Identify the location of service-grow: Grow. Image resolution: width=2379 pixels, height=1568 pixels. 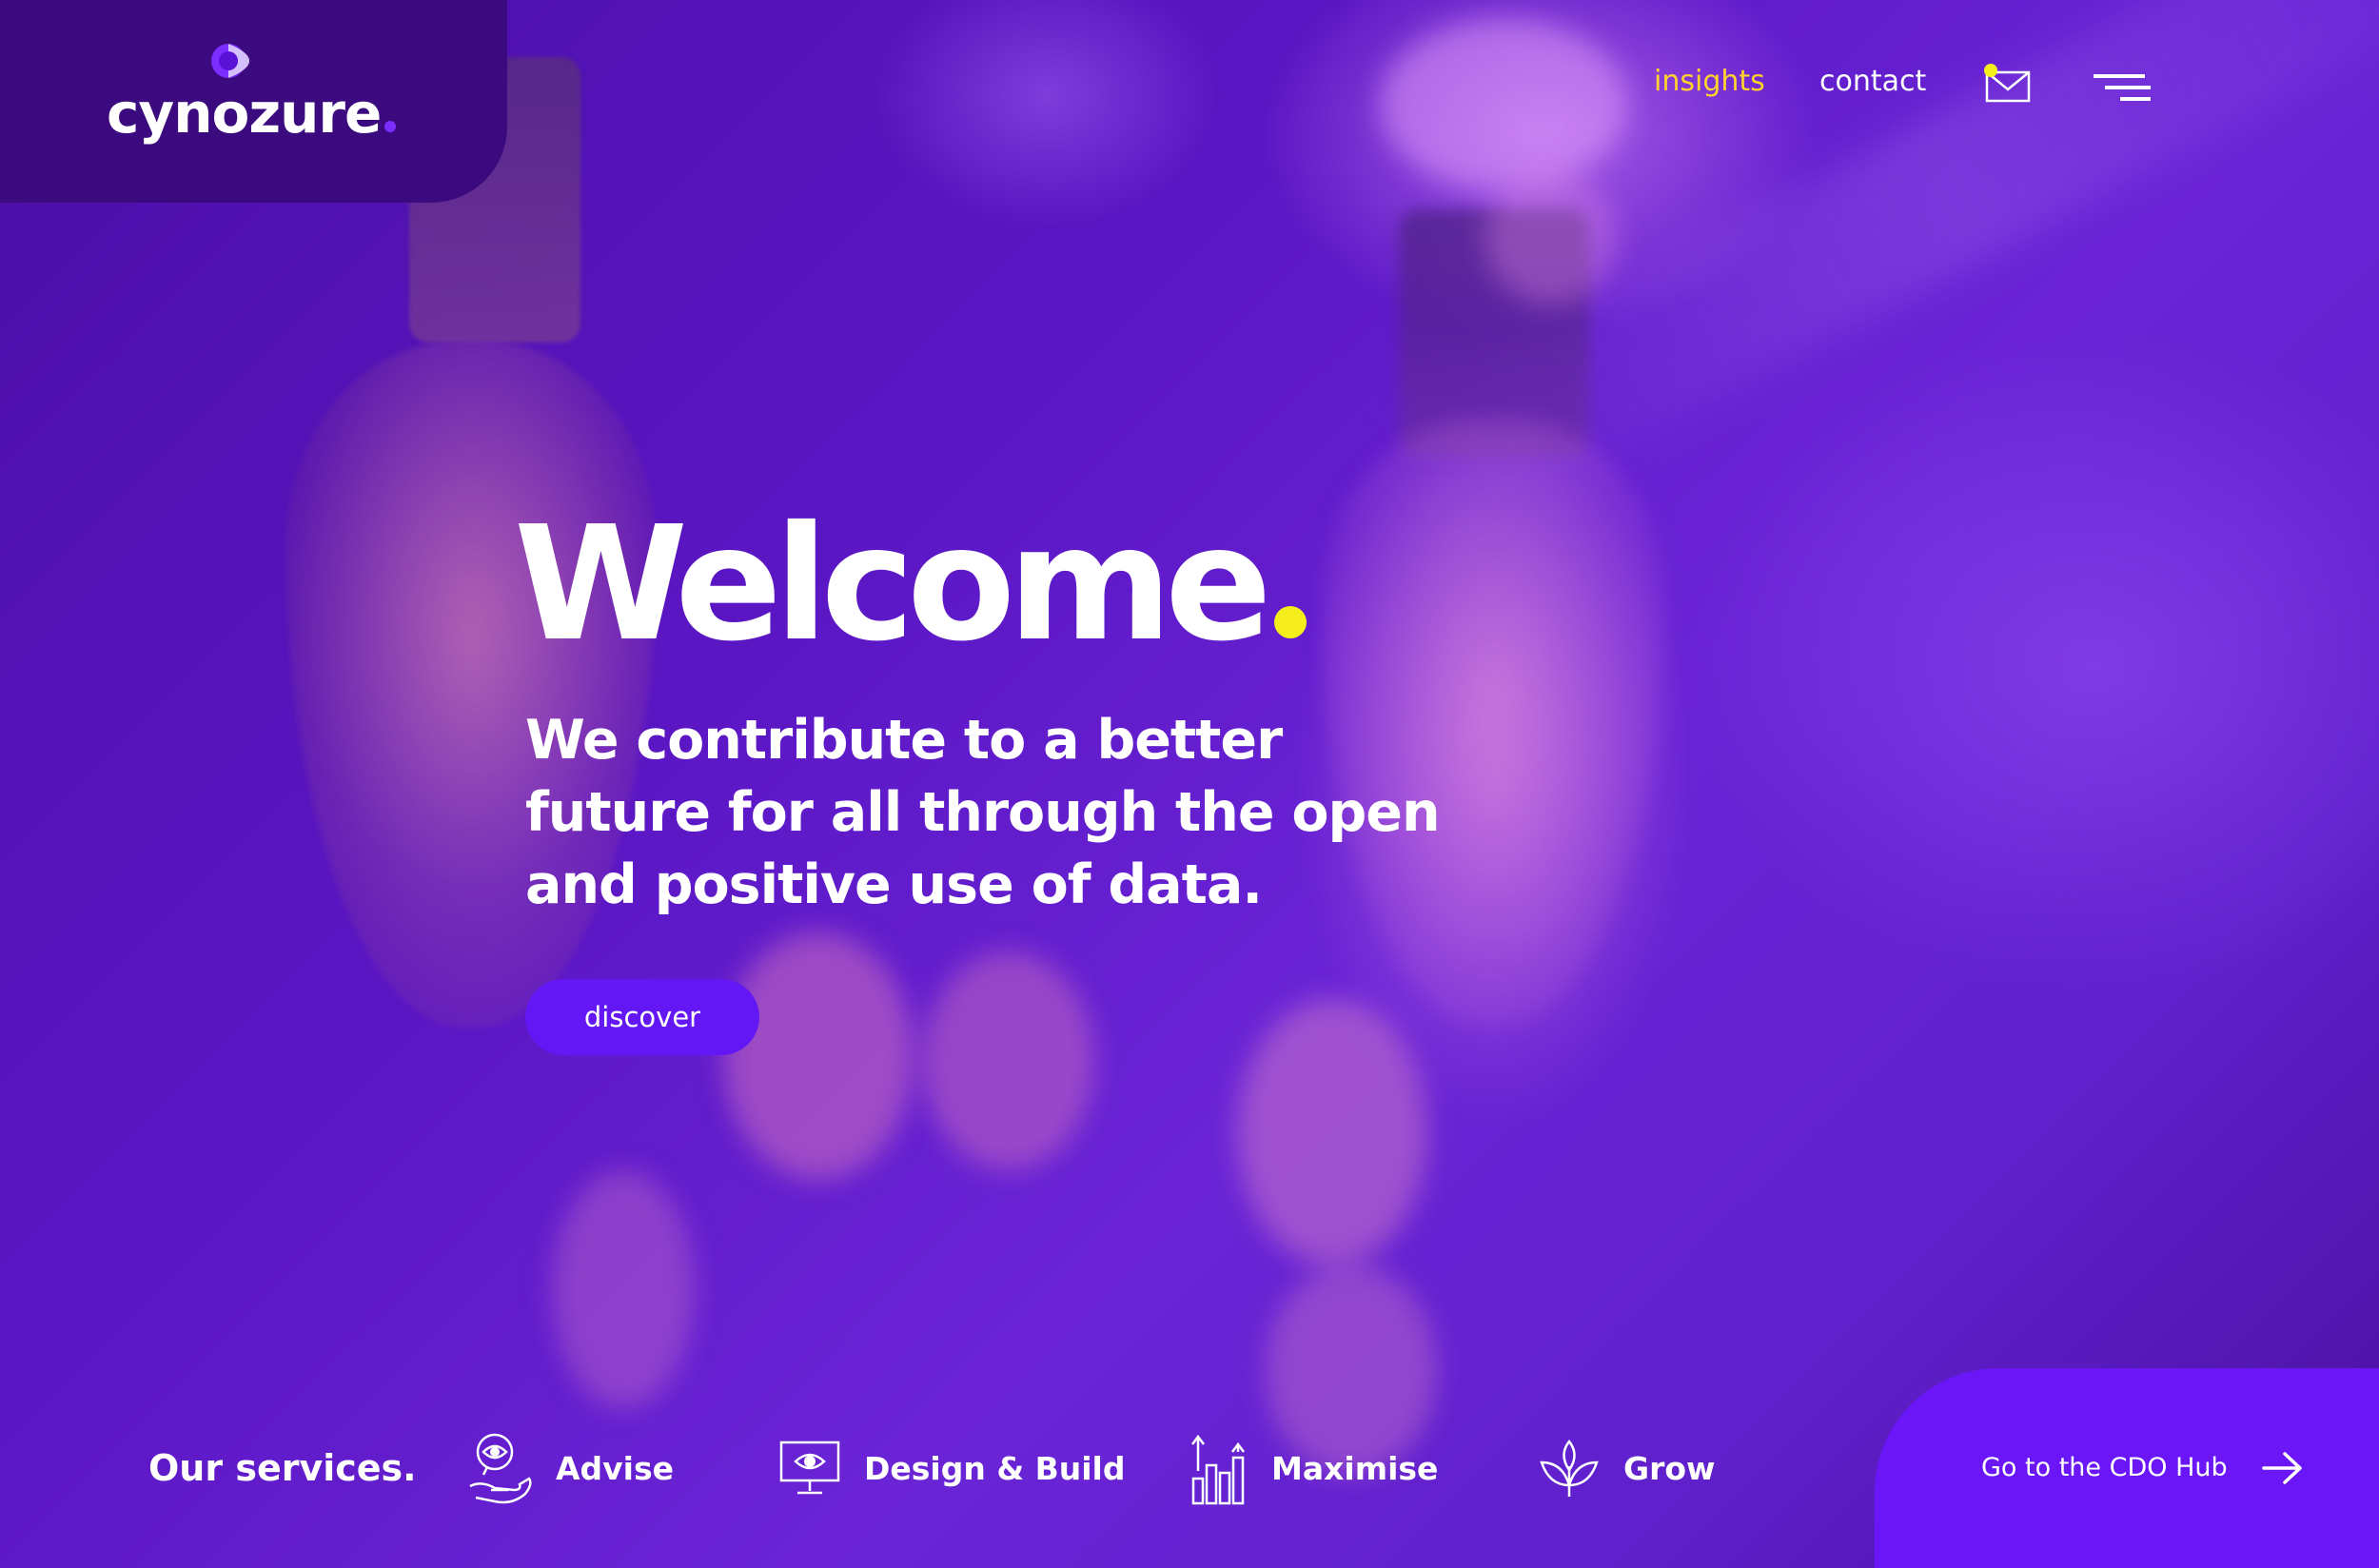
(1627, 1469).